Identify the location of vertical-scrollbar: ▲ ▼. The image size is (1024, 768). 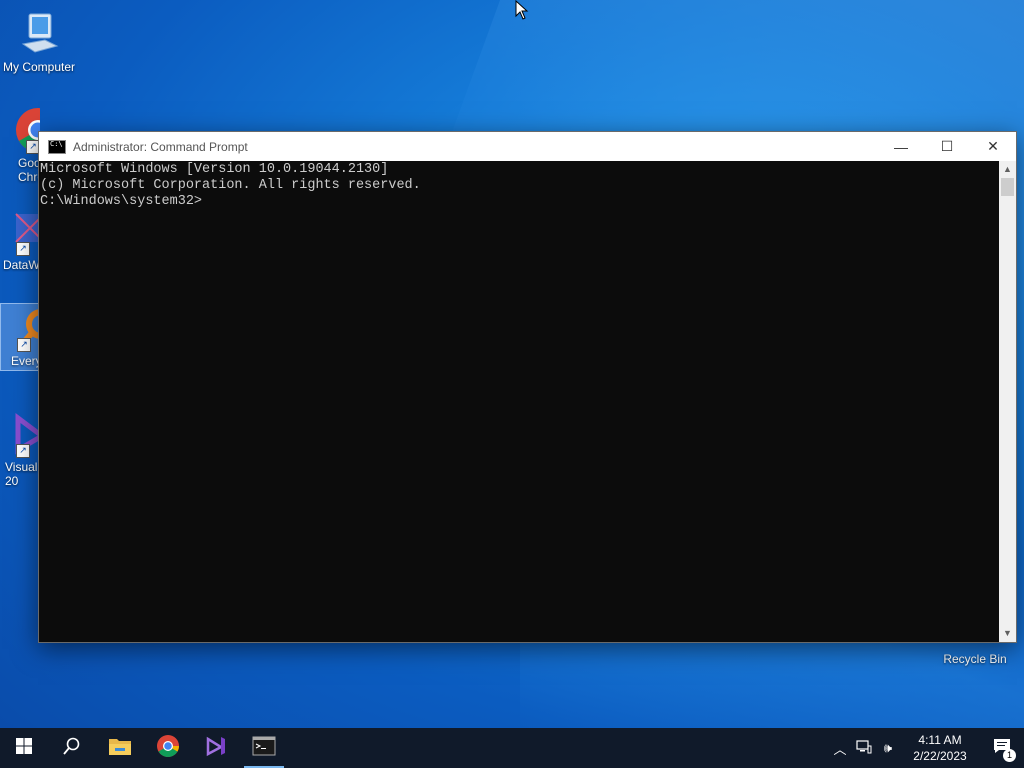
(1007, 401).